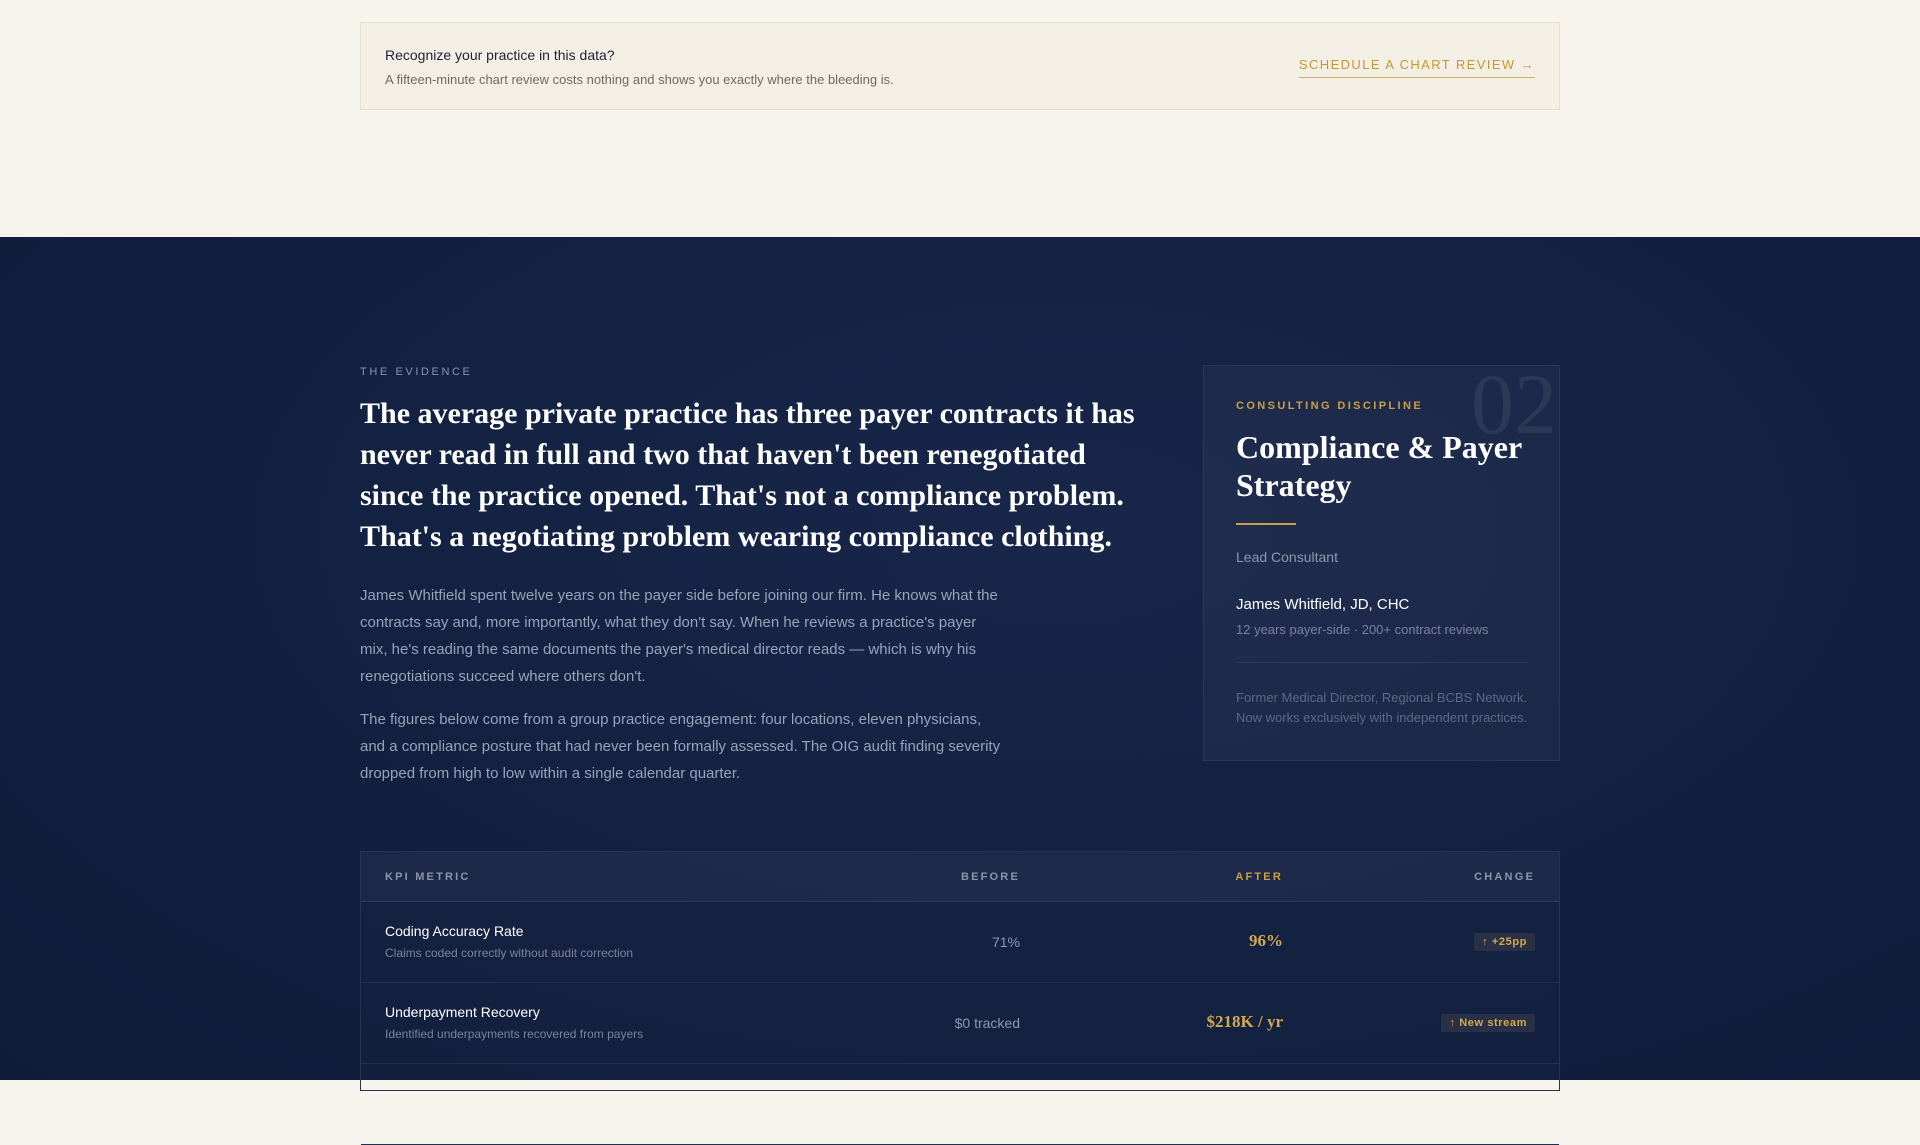  Describe the element at coordinates (1504, 942) in the screenshot. I see `change-badge: ↑ +25pp` at that location.